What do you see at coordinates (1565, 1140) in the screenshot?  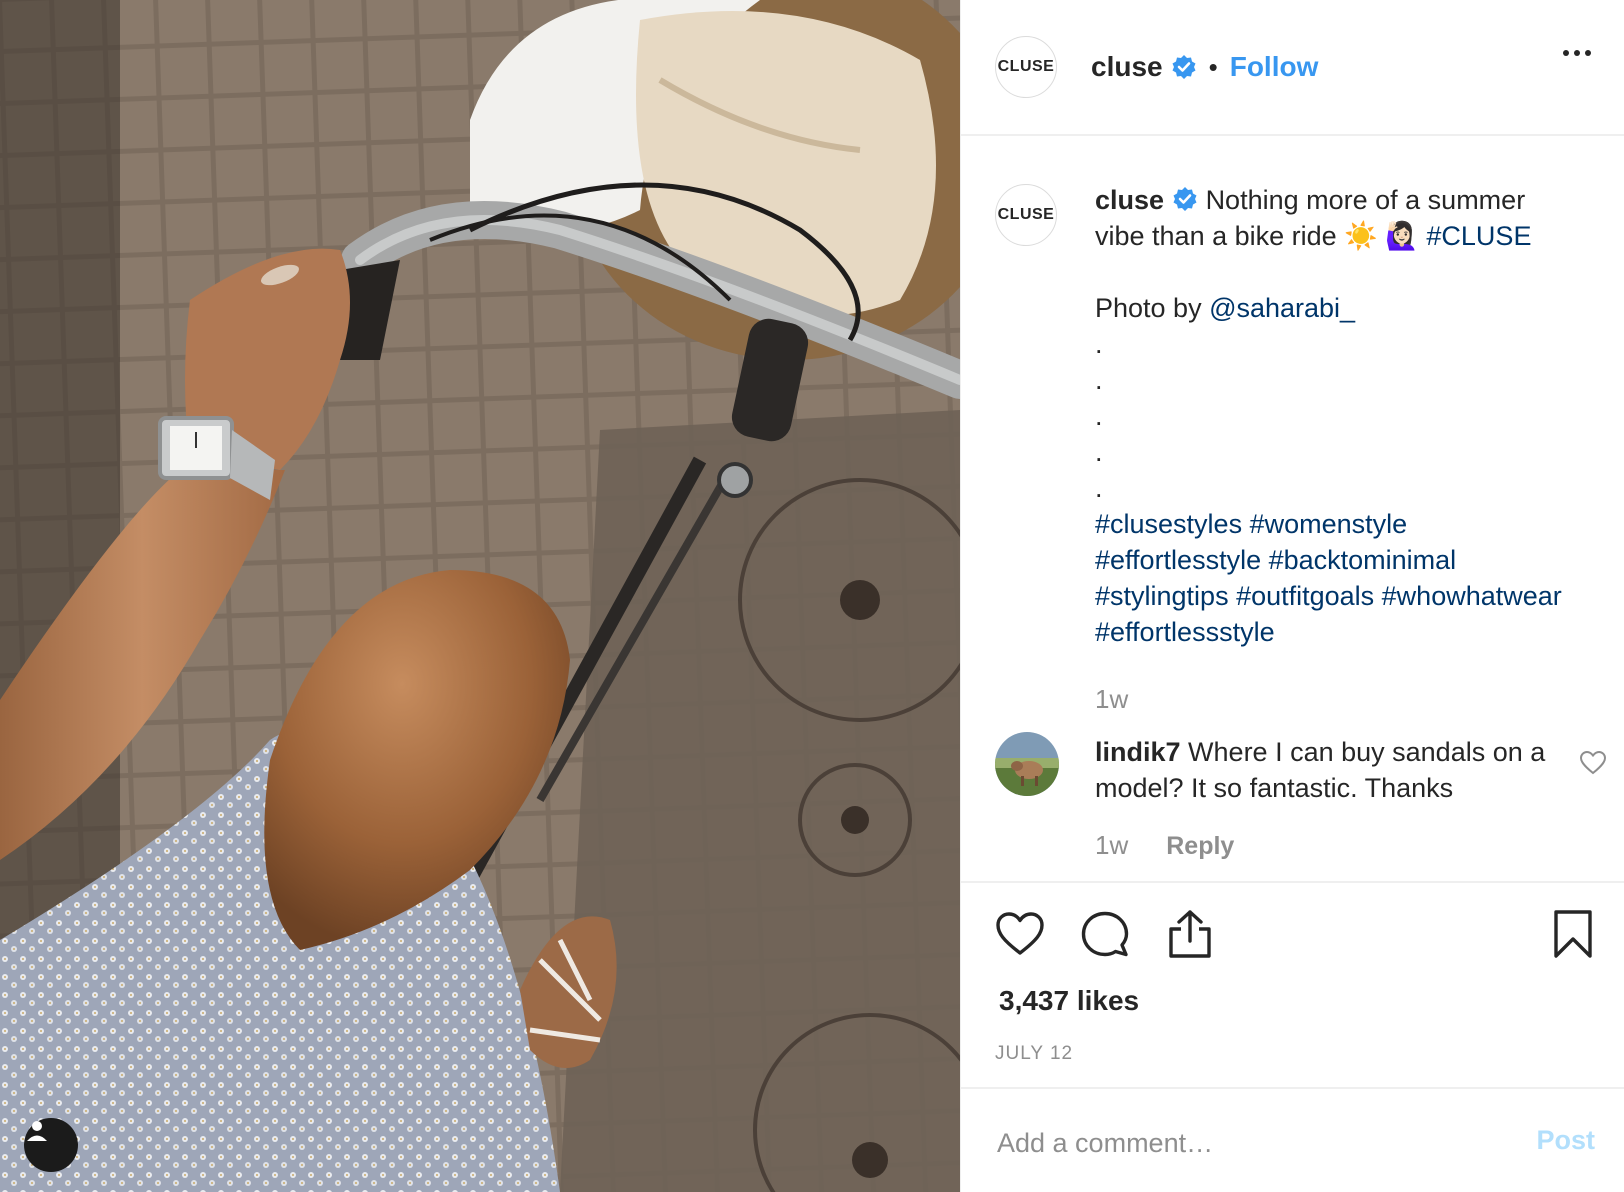 I see `post-comment-button: Post` at bounding box center [1565, 1140].